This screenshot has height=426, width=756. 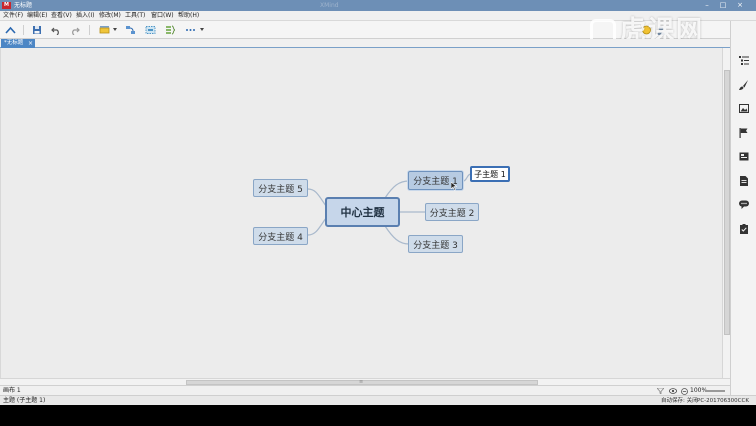 What do you see at coordinates (202, 29) in the screenshot?
I see `more-dropdown-icon` at bounding box center [202, 29].